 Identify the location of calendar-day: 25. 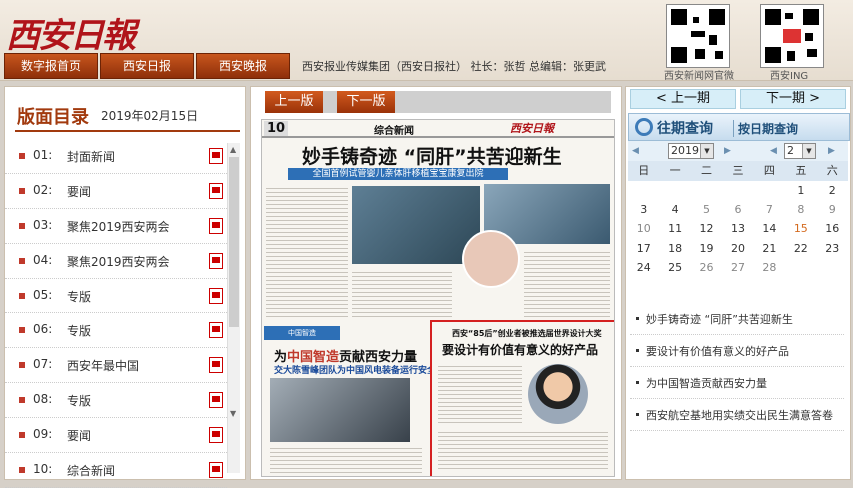
(674, 267).